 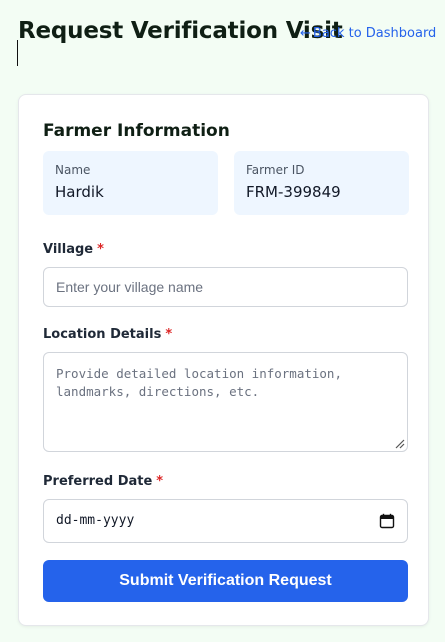 What do you see at coordinates (136, 131) in the screenshot?
I see `farmer-info-title: Farmer Information` at bounding box center [136, 131].